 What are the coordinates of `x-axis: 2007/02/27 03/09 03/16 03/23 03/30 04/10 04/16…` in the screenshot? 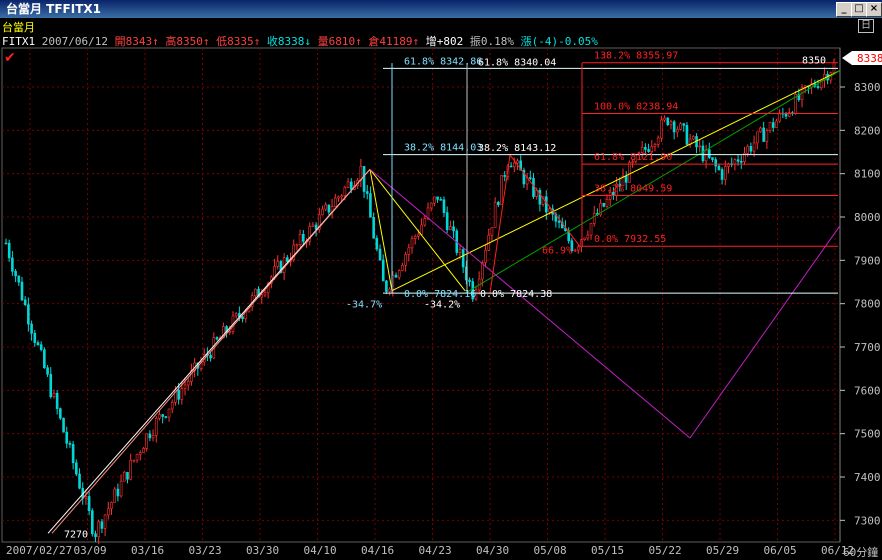 It's located at (442, 551).